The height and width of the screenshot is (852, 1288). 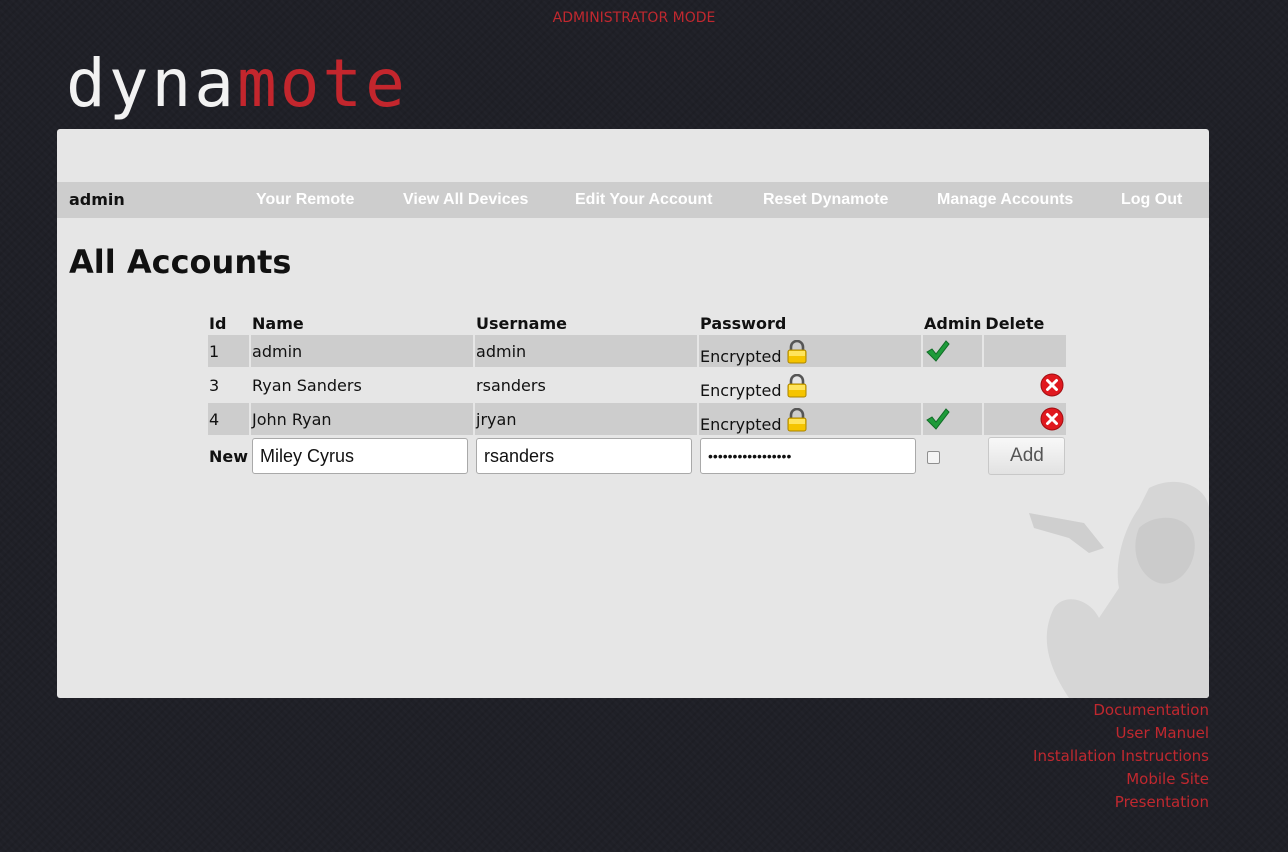 I want to click on cell-name: John Ryan, so click(x=362, y=419).